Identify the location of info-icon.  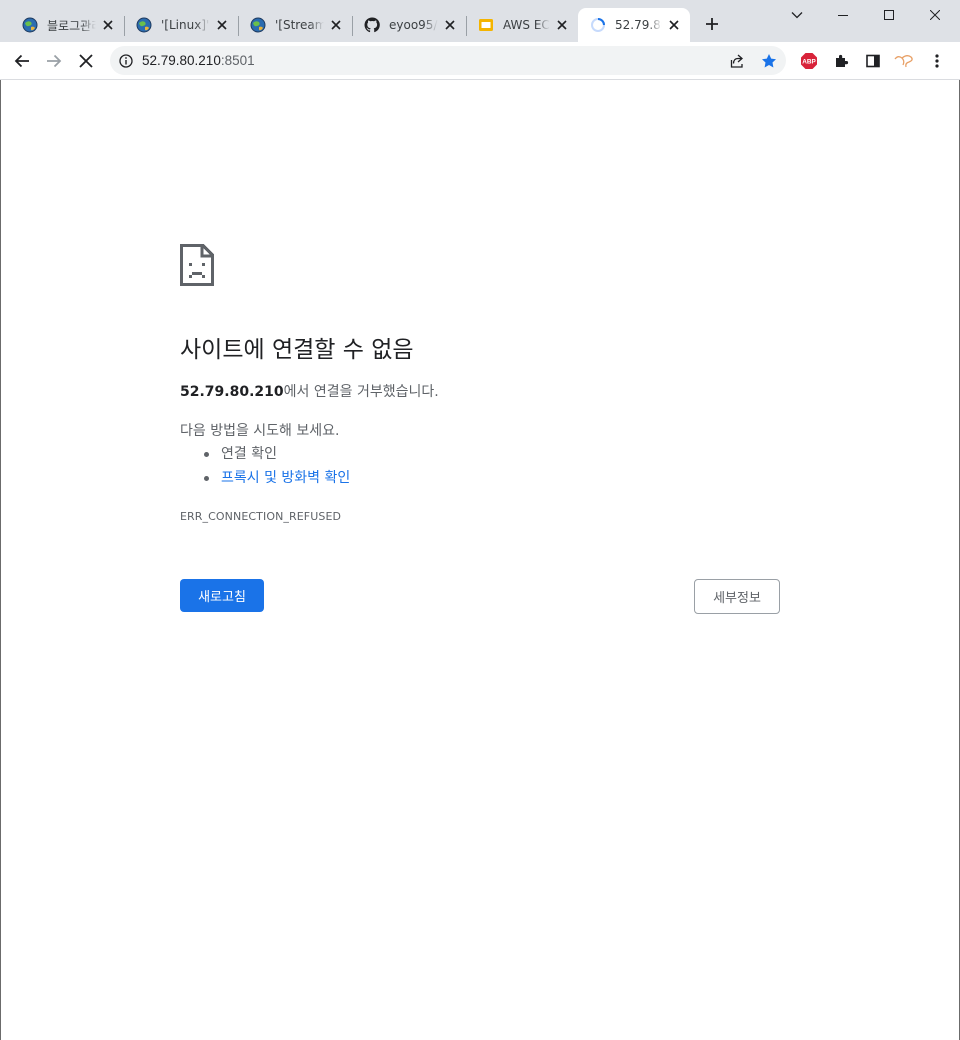
(126, 61).